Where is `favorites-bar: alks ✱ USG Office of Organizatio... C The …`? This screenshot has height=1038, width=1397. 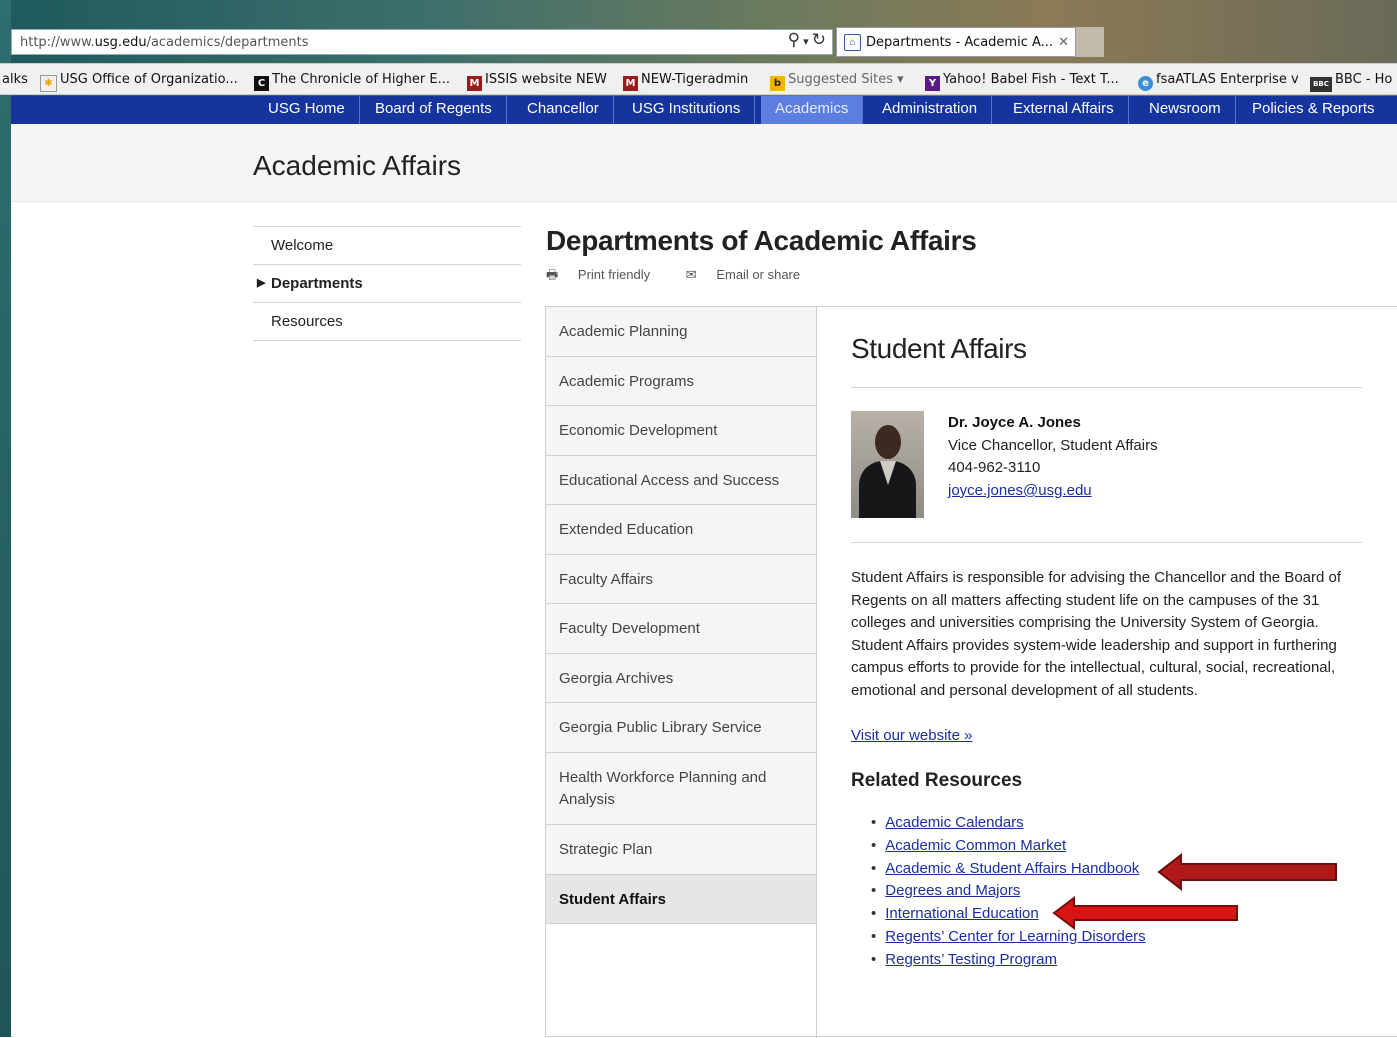
favorites-bar: alks ✱ USG Office of Organizatio... C The … is located at coordinates (698, 79).